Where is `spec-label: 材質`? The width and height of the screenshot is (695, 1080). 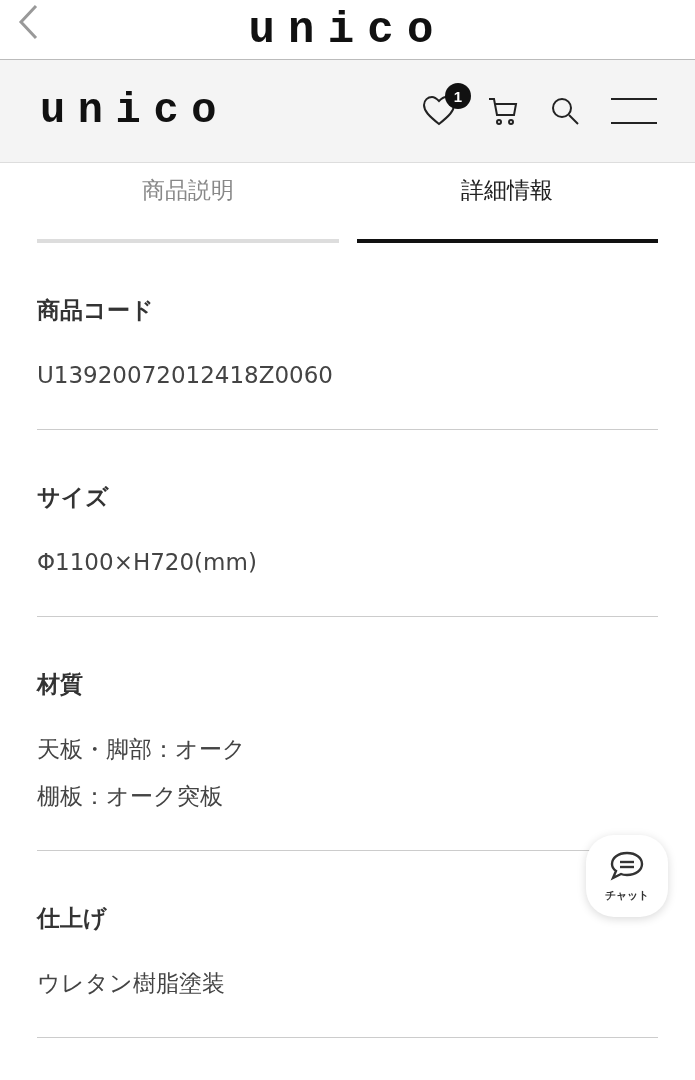
spec-label: 材質 is located at coordinates (60, 684).